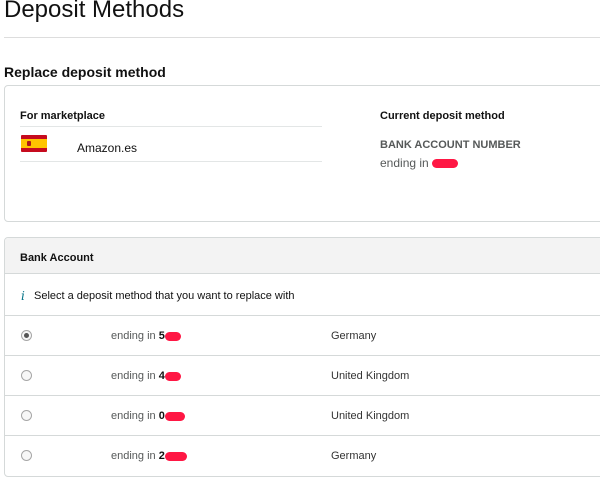 Image resolution: width=600 pixels, height=486 pixels. Describe the element at coordinates (107, 148) in the screenshot. I see `marketplace-name: Amazon.es` at that location.